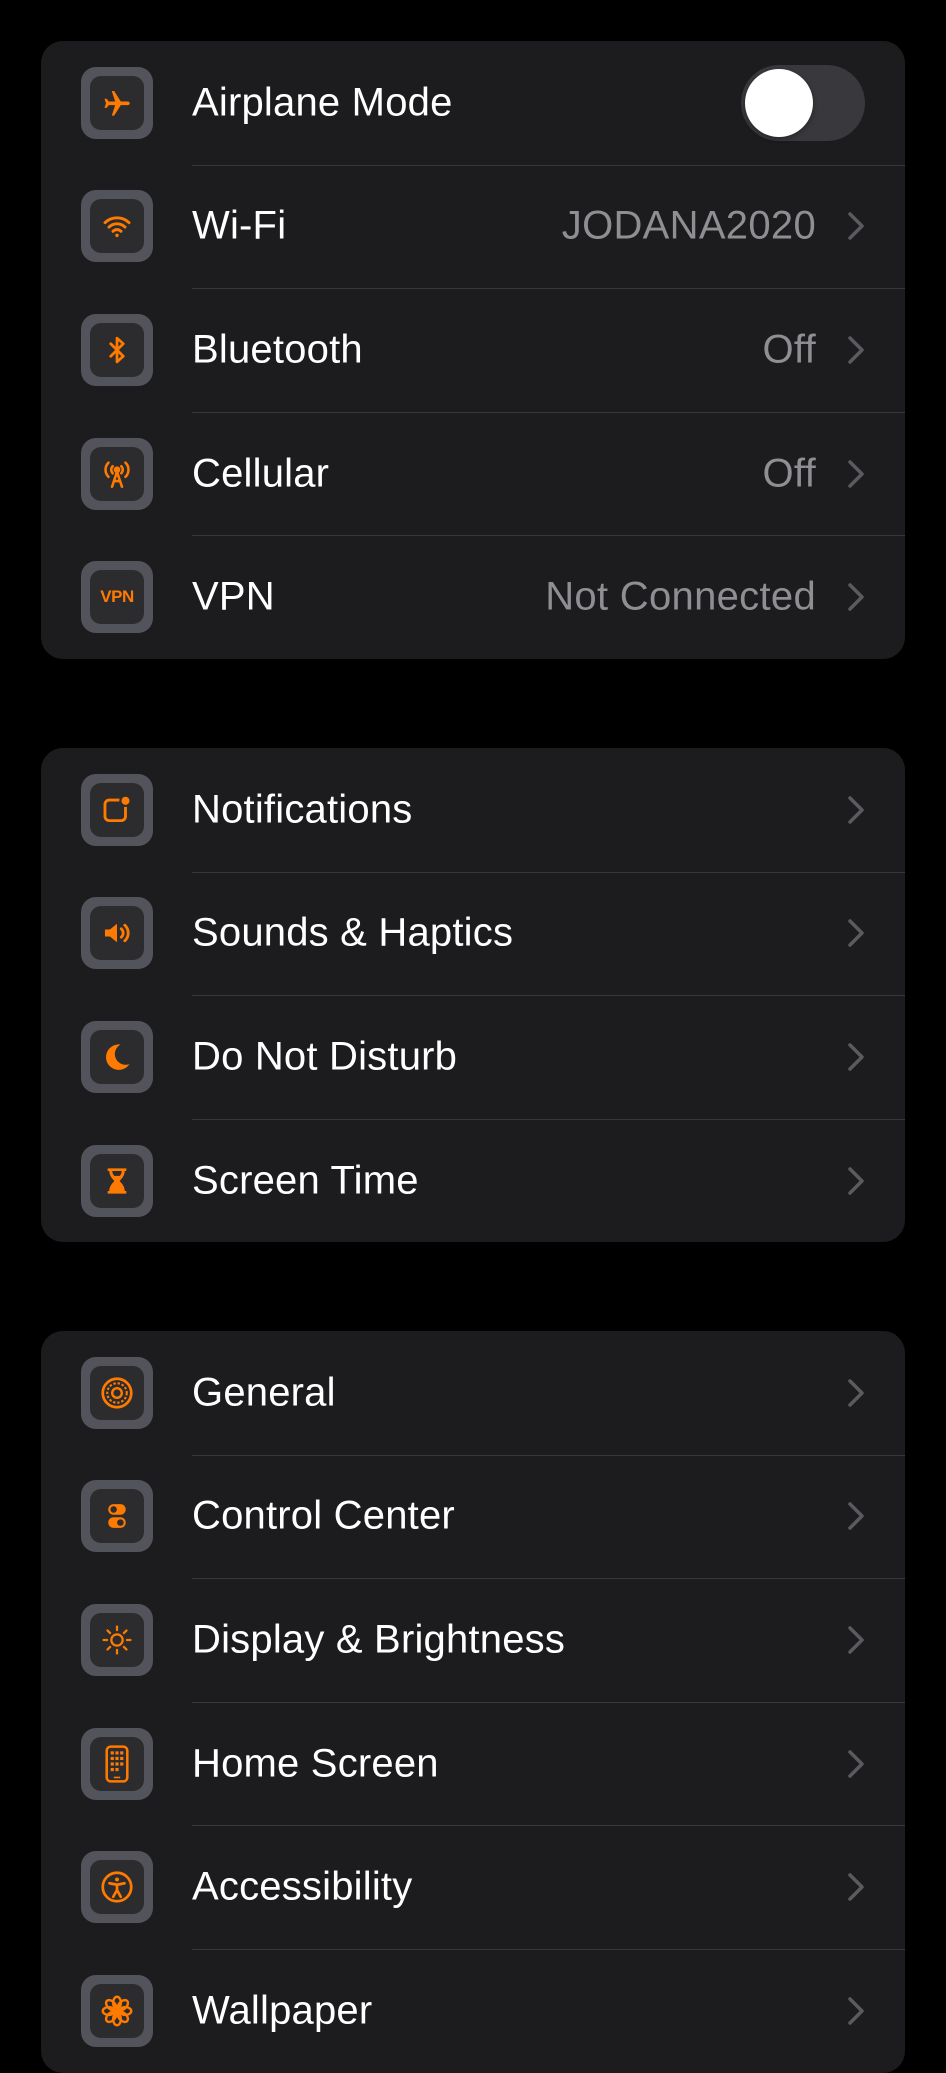 The image size is (946, 2073). Describe the element at coordinates (117, 1392) in the screenshot. I see `gear-icon` at that location.